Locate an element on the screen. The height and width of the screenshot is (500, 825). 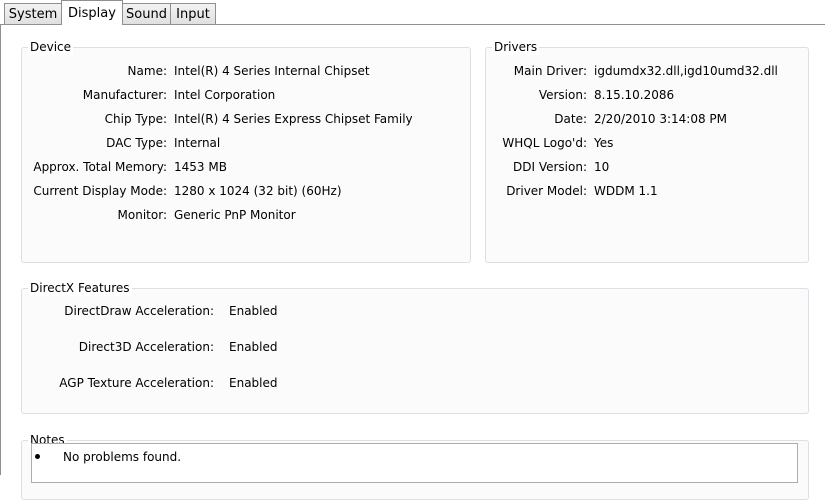
driver-main-label: Main Driver: is located at coordinates (550, 71).